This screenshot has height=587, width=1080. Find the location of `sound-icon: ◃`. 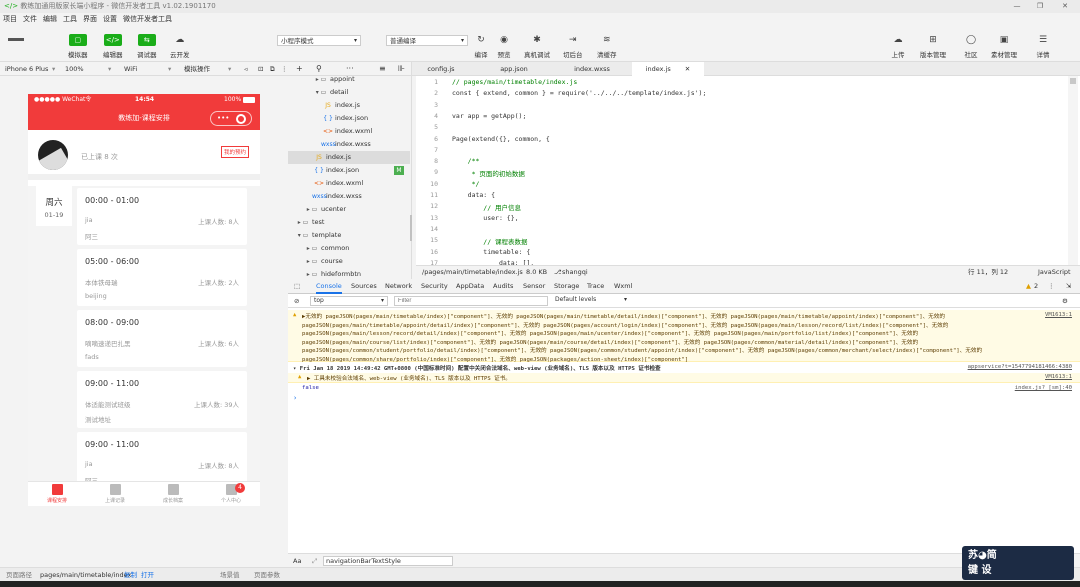

sound-icon: ◃ is located at coordinates (245, 69).